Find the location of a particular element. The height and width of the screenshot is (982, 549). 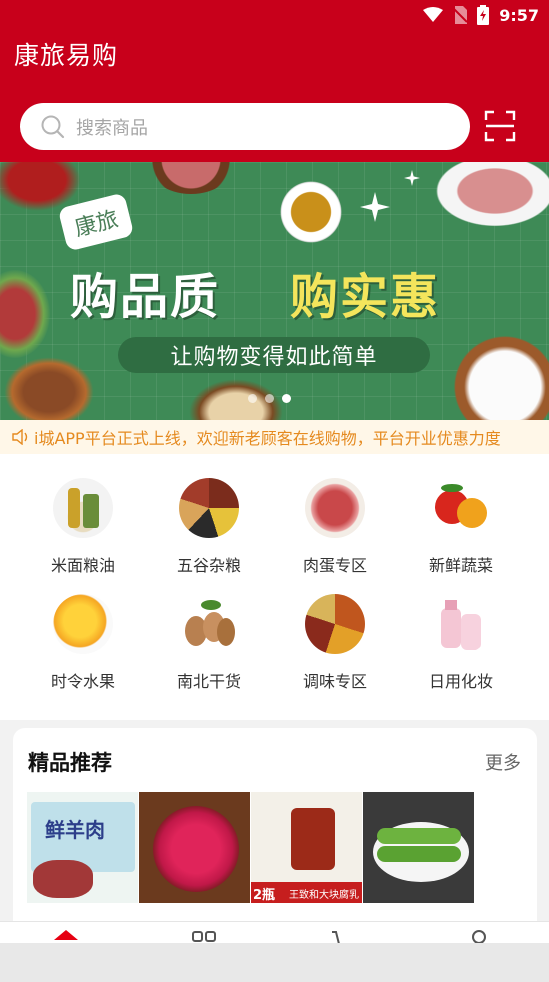

scan-icon is located at coordinates (500, 126).